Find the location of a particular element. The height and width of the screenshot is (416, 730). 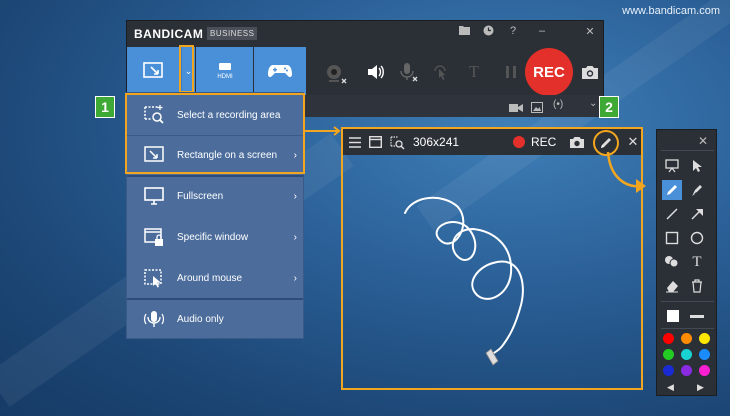

menu-item-around-mouse: Around mouse › is located at coordinates (215, 278).